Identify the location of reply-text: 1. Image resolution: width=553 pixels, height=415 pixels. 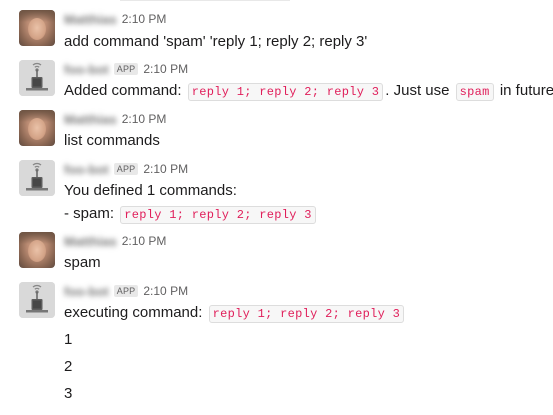
(68, 339).